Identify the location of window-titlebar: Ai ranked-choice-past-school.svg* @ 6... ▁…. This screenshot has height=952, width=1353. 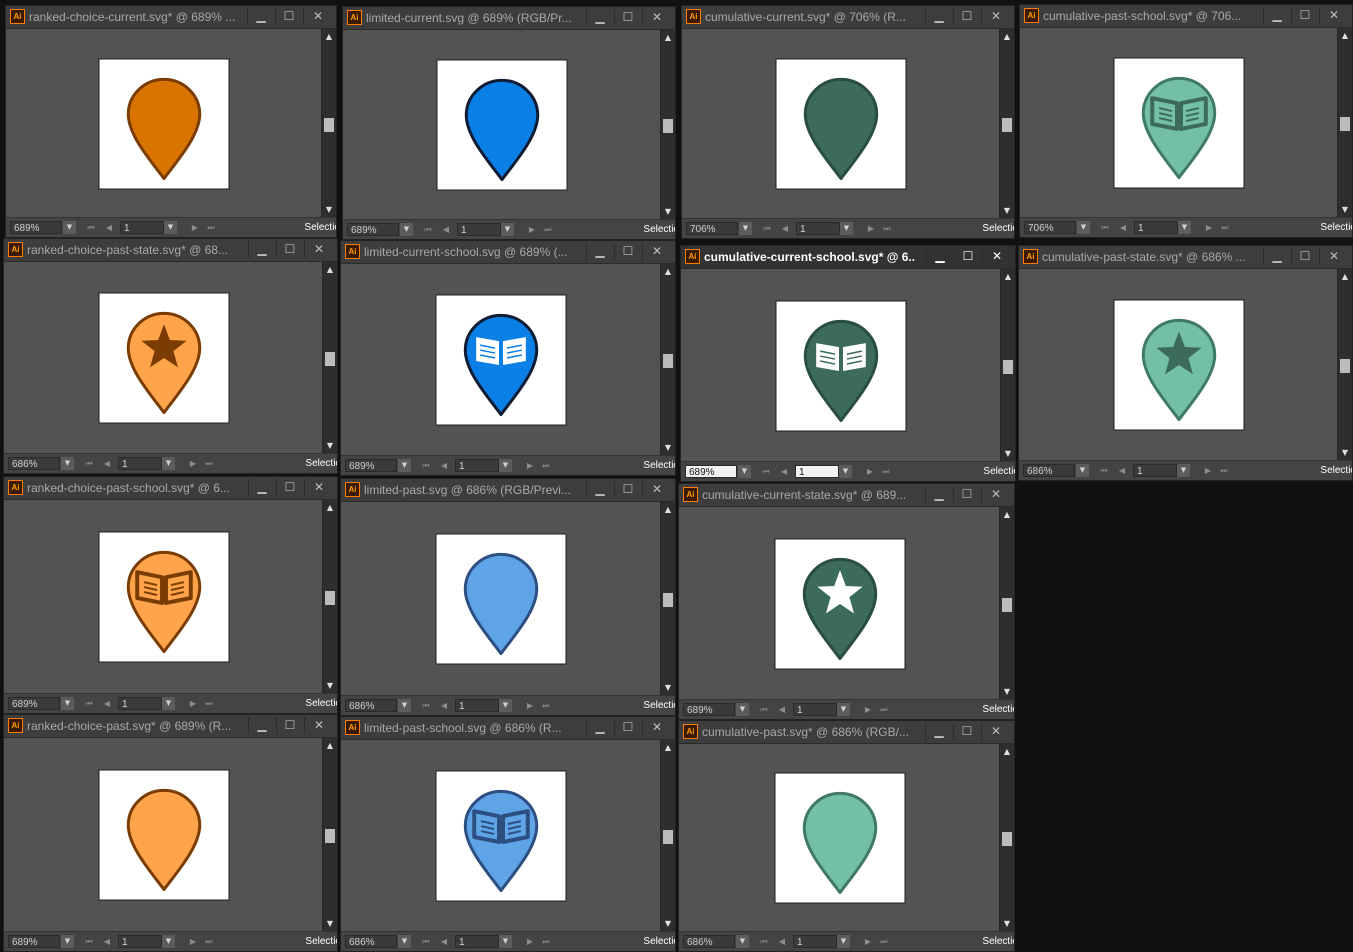
(170, 488).